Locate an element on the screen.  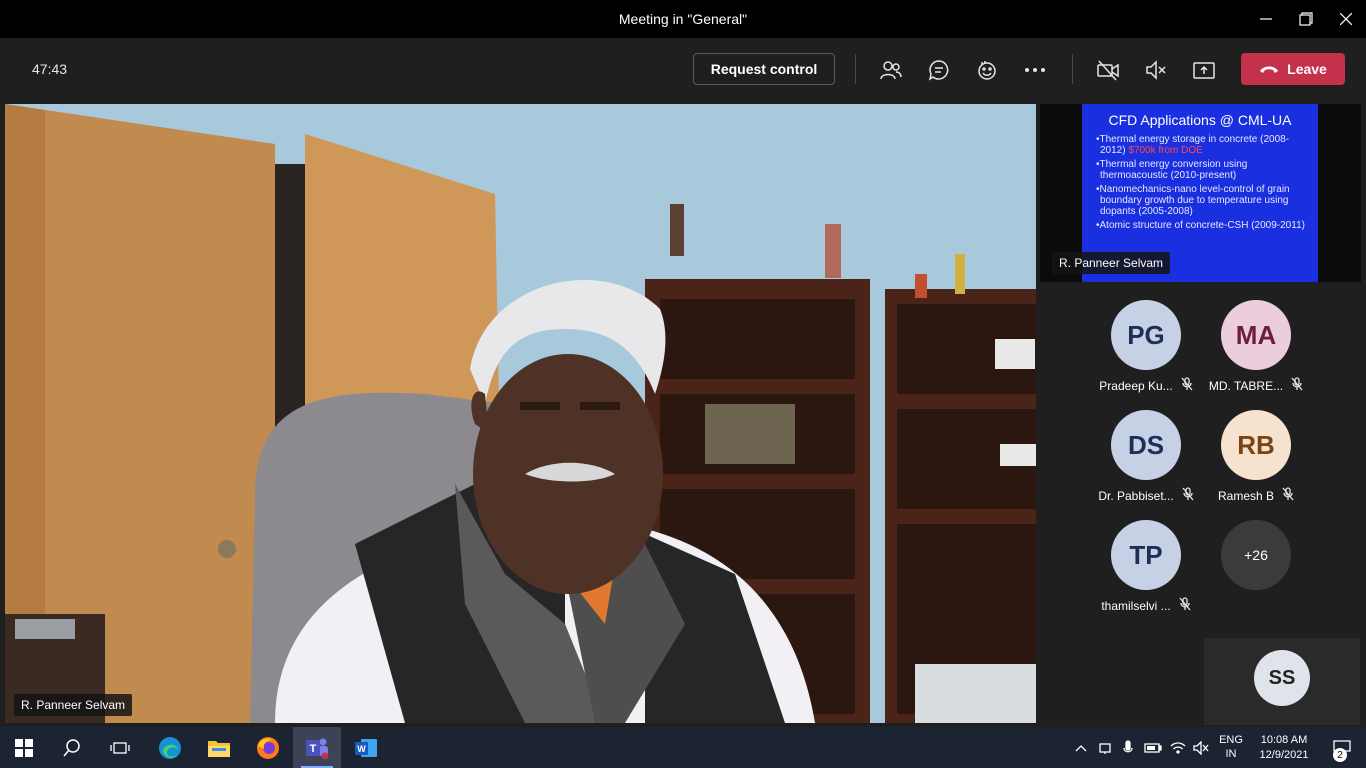
file-explorer-icon is located at coordinates (219, 748).